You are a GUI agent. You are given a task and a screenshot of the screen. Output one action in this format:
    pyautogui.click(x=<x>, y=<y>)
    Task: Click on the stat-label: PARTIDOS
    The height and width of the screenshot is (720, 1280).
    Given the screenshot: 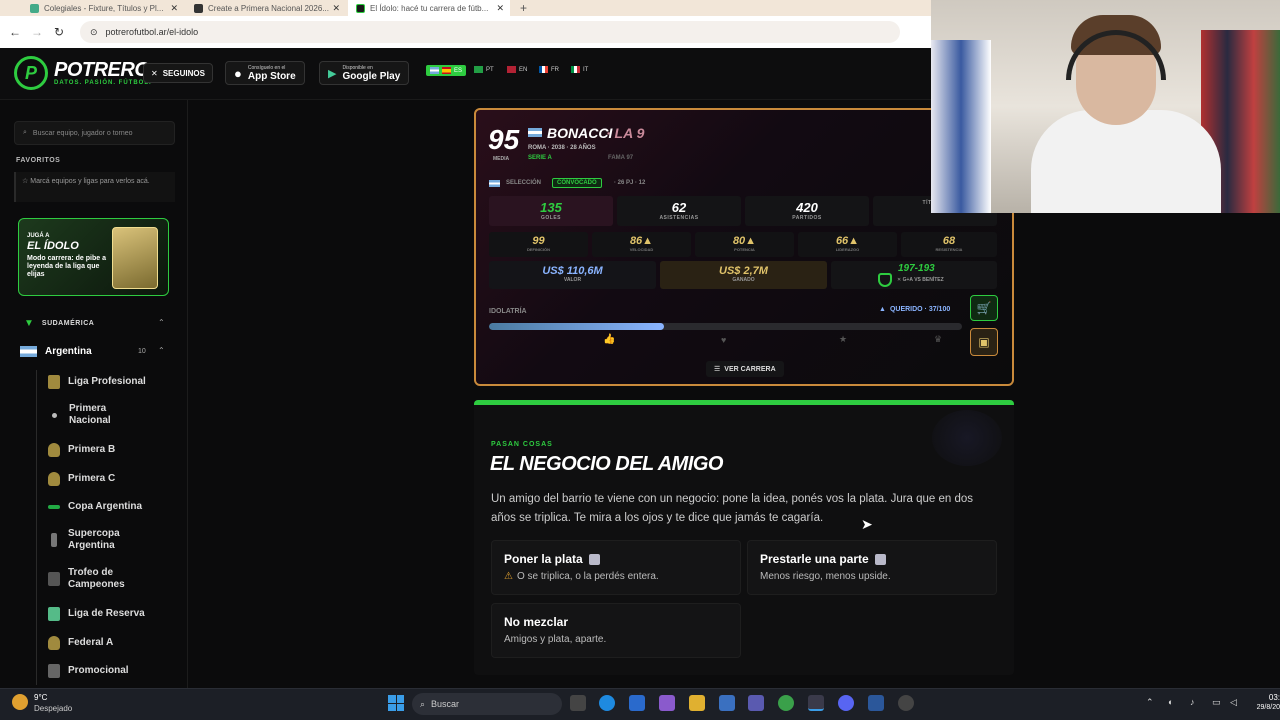 What is the action you would take?
    pyautogui.click(x=807, y=218)
    